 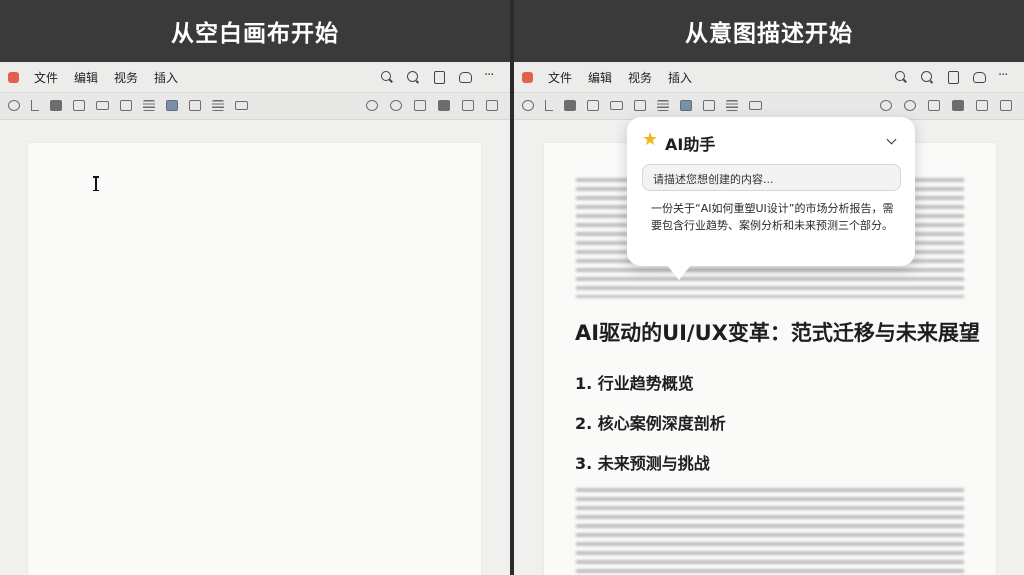 I want to click on ai-assistant-title: AI助手, so click(x=690, y=144).